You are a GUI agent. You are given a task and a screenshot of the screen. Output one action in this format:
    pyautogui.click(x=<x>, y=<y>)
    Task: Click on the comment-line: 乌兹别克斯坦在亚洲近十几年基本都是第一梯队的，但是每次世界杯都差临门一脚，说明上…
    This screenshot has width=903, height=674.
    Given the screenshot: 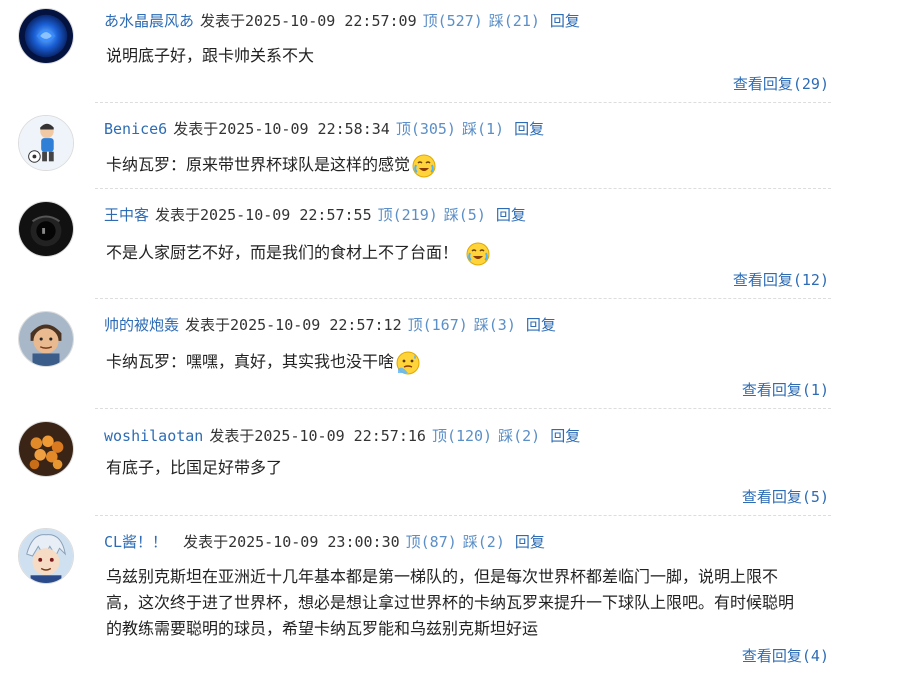 What is the action you would take?
    pyautogui.click(x=442, y=576)
    